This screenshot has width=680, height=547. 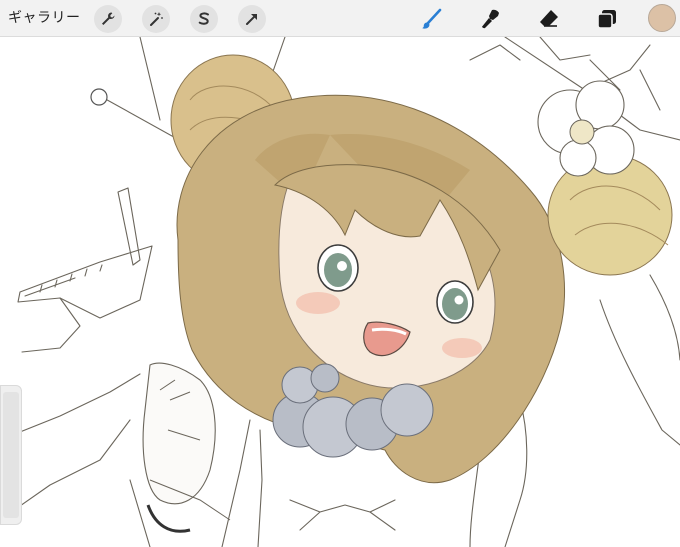 What do you see at coordinates (662, 18) in the screenshot?
I see `color-swatch` at bounding box center [662, 18].